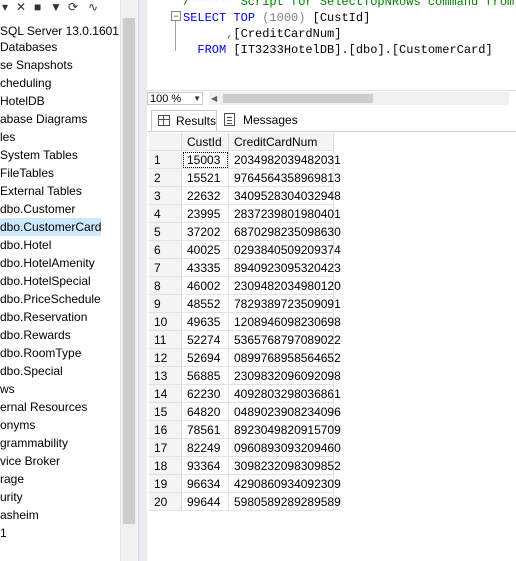  Describe the element at coordinates (43, 317) in the screenshot. I see `tree-node: dbo.Reservation` at that location.